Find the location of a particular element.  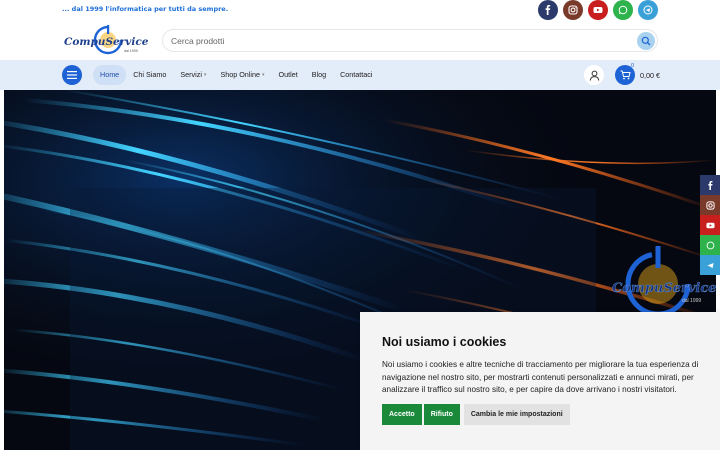

nav-label: Servizi is located at coordinates (191, 74).